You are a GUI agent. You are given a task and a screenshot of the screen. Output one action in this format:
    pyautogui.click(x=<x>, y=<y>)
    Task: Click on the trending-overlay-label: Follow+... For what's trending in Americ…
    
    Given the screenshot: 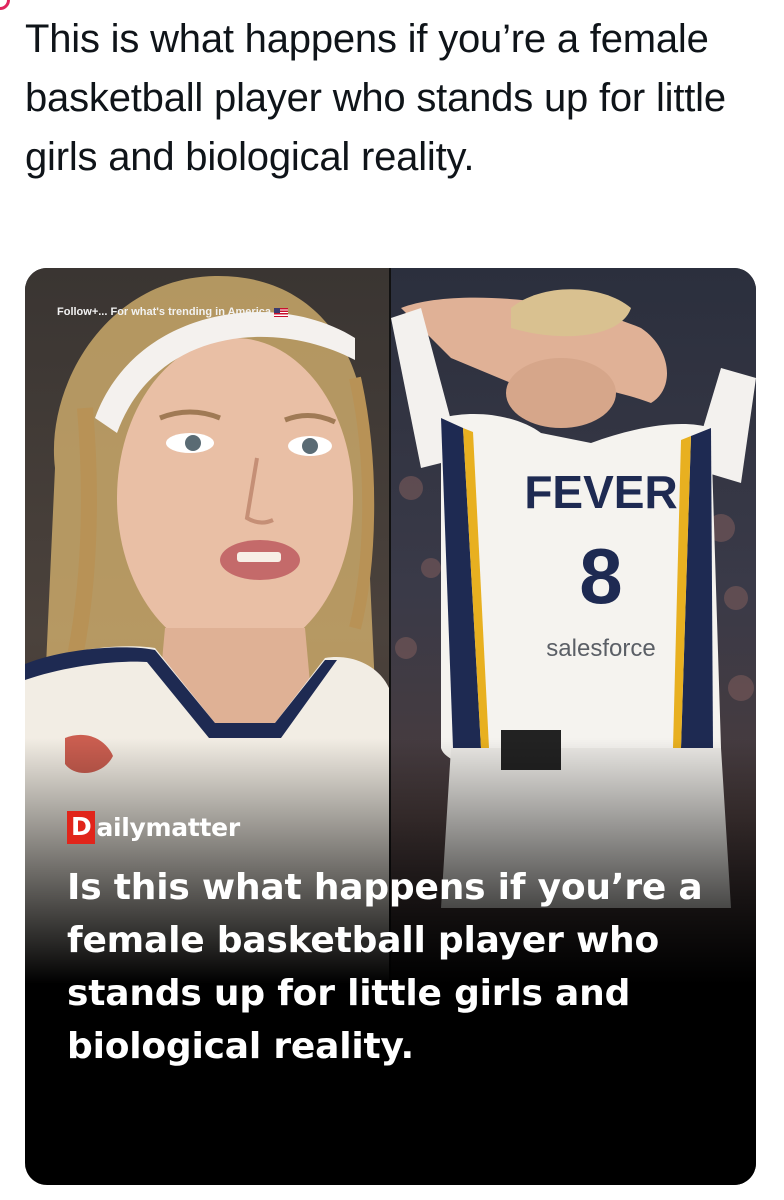 What is the action you would take?
    pyautogui.click(x=172, y=312)
    